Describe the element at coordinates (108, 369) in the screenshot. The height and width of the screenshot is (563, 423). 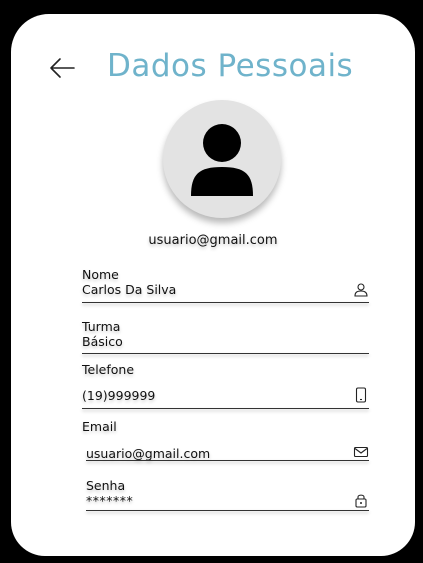
I see `phone-label: Telefone` at that location.